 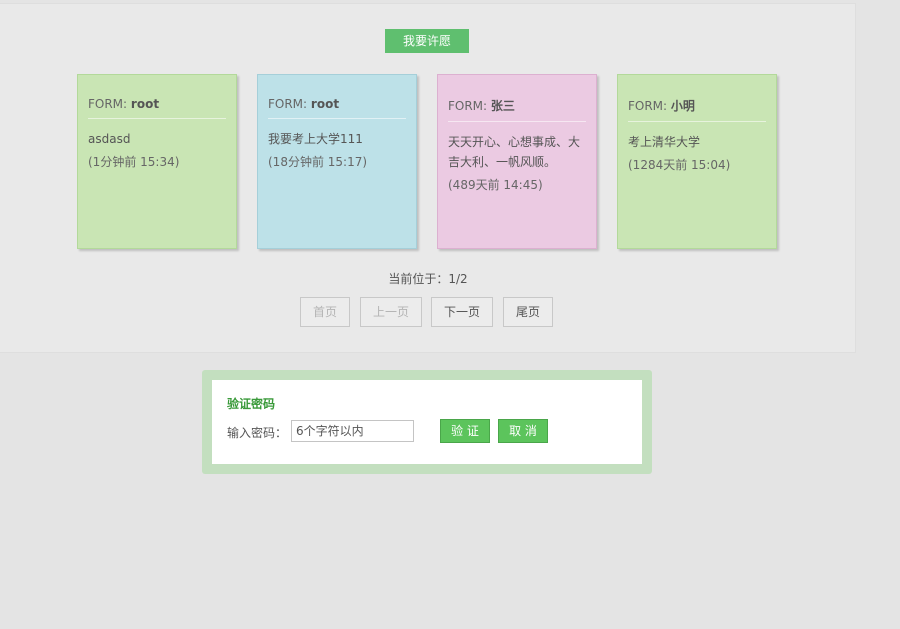 I want to click on card-author: 小明, so click(x=682, y=106).